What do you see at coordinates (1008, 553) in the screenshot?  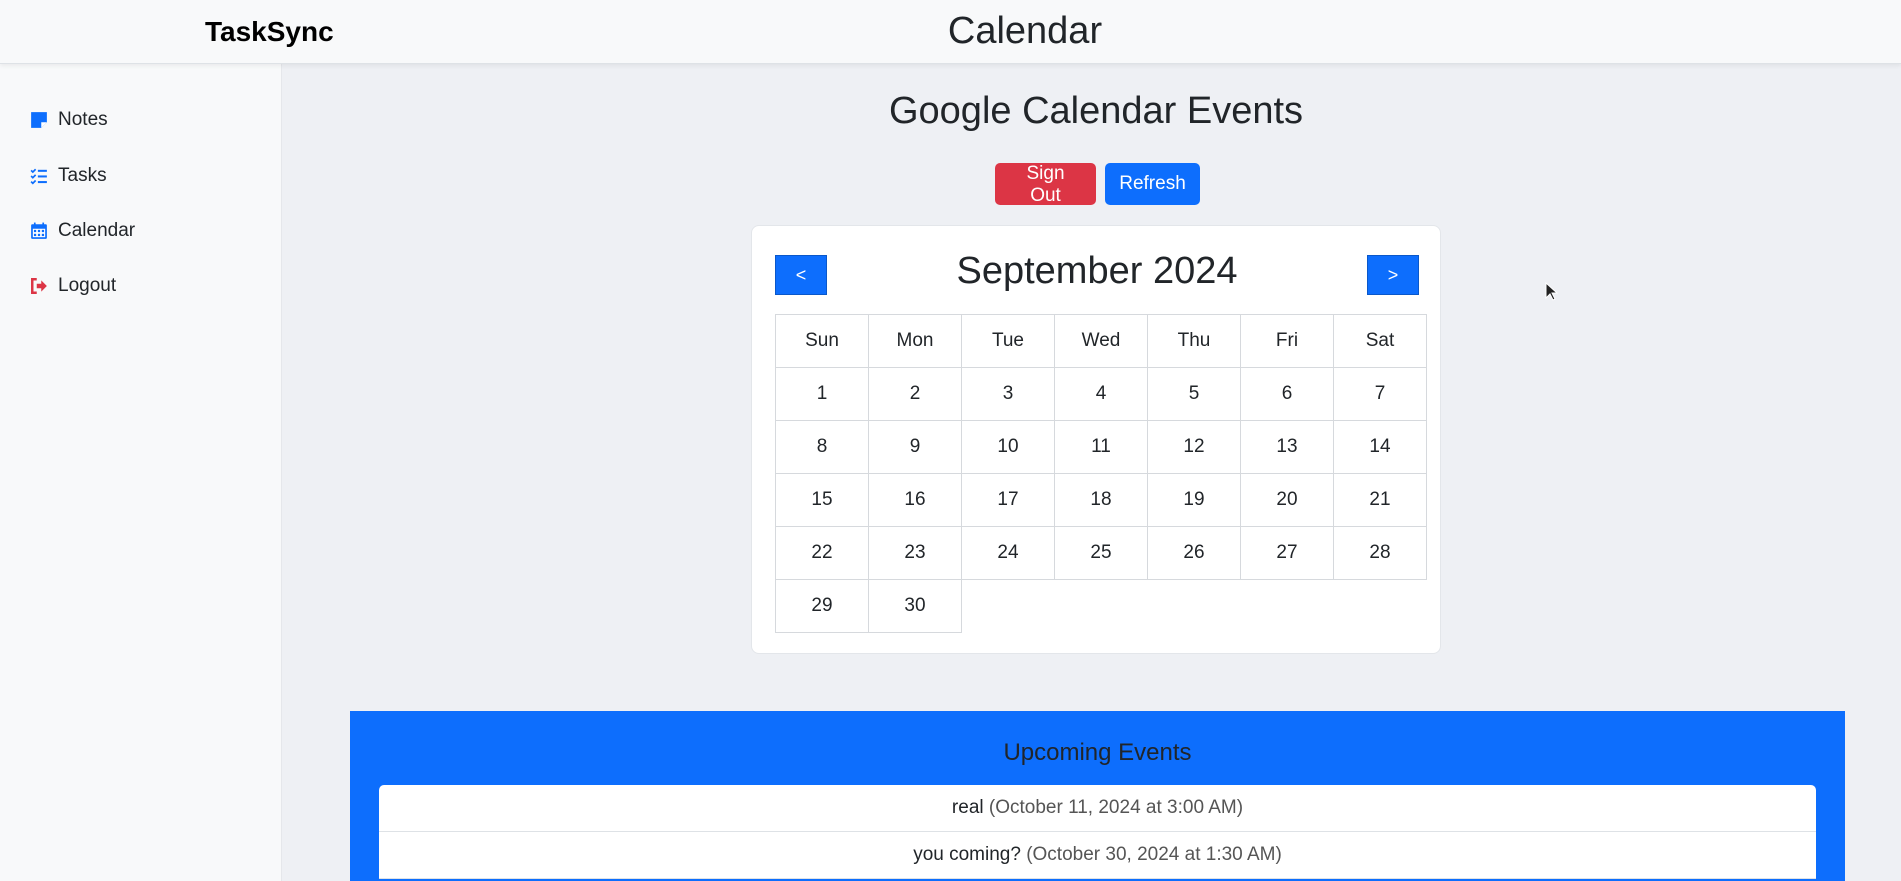 I see `calendar-day: 24` at bounding box center [1008, 553].